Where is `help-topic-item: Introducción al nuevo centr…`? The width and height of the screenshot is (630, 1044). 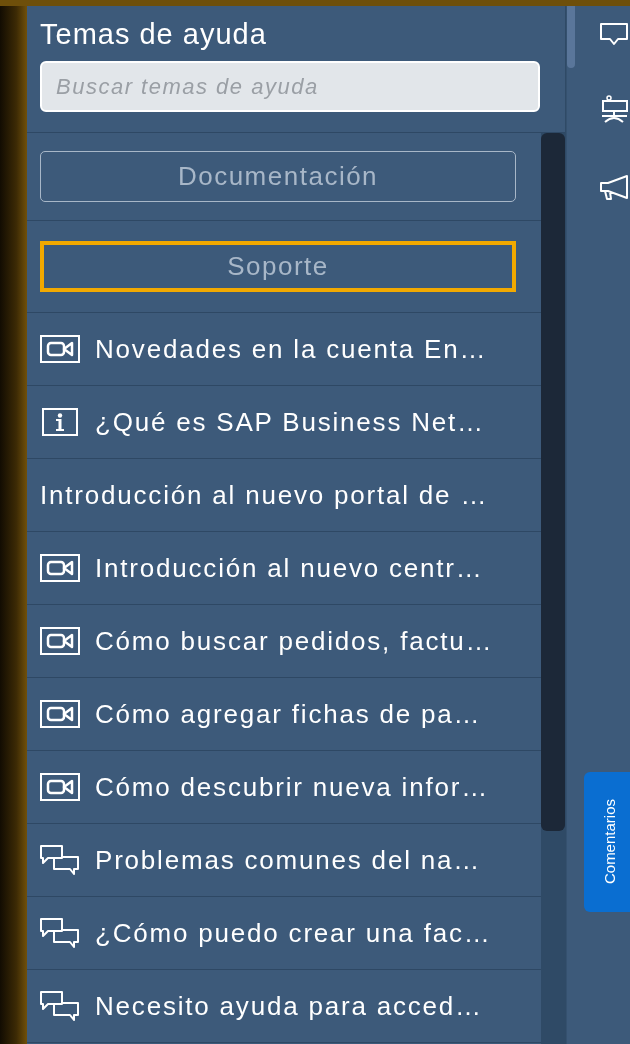 help-topic-item: Introducción al nuevo centr… is located at coordinates (284, 568).